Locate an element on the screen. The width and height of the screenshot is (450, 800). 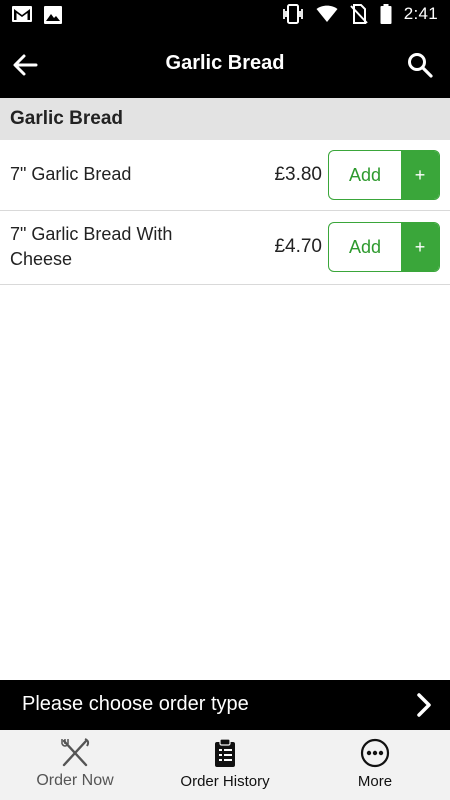
nav-order-now-label: Order Now is located at coordinates (75, 780).